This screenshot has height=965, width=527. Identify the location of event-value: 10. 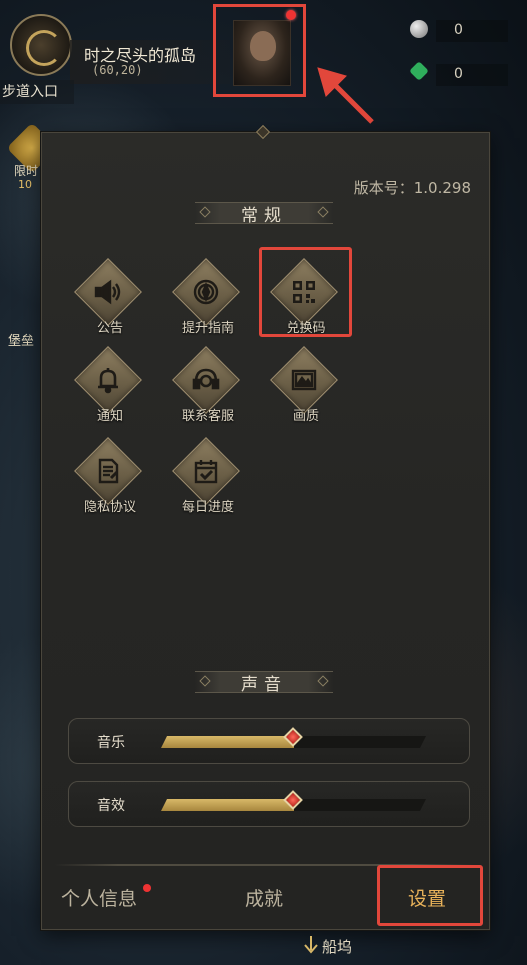
(25, 184).